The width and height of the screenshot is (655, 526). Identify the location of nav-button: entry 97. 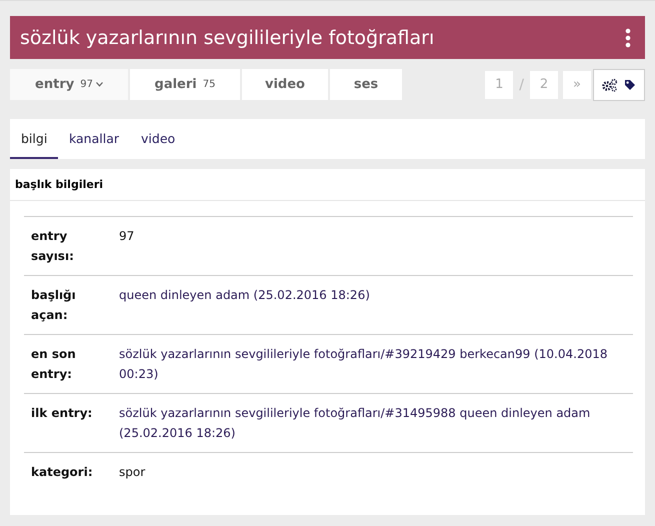
(69, 84).